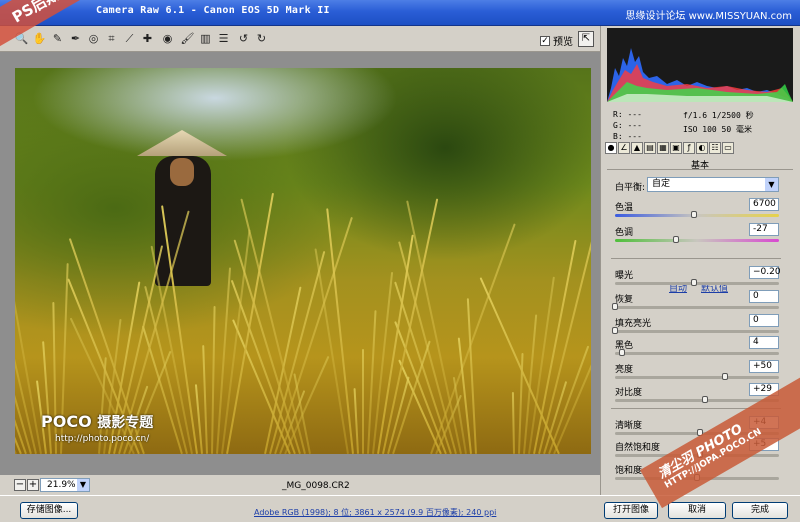  I want to click on white-balance-label: 白平衡:, so click(630, 188).